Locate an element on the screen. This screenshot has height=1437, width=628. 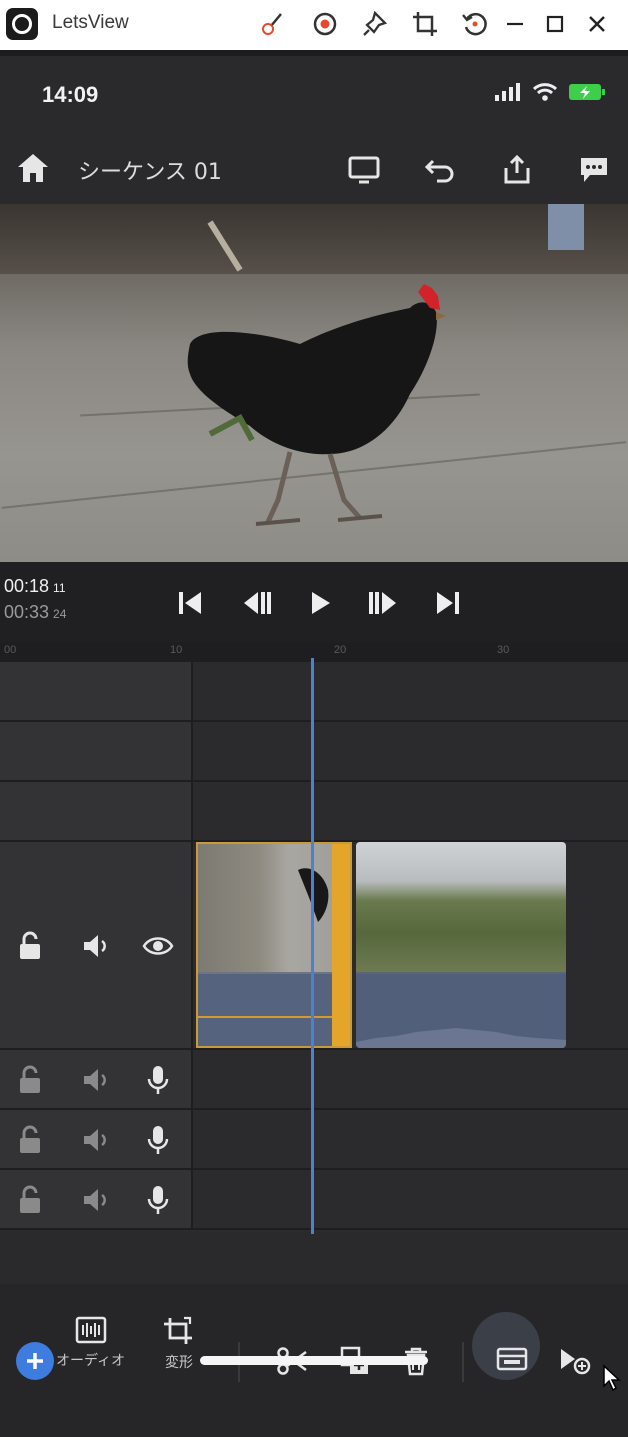
video-clip is located at coordinates (461, 945).